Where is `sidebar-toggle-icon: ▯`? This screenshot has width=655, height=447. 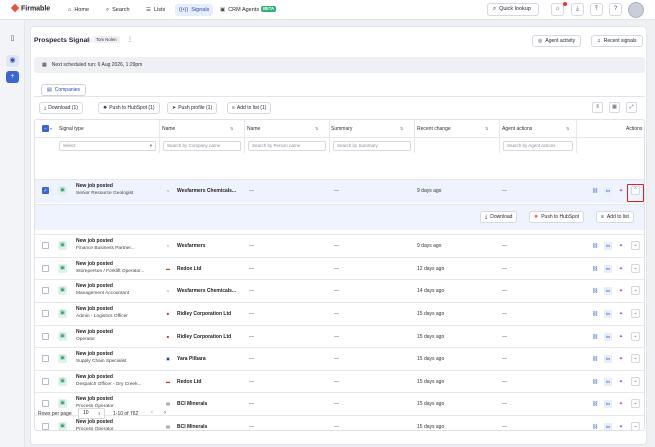 sidebar-toggle-icon: ▯ is located at coordinates (12, 39).